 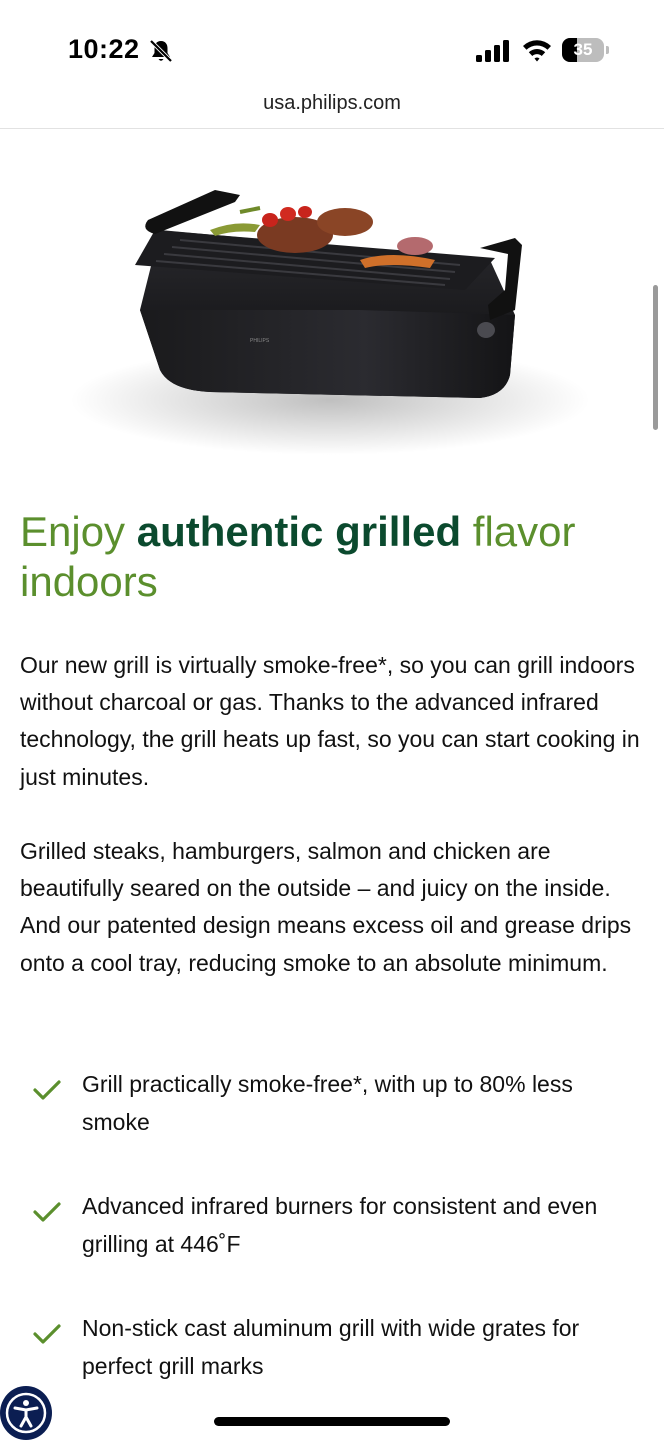 I want to click on browser-url-bar: usa.philips.com, so click(x=332, y=108).